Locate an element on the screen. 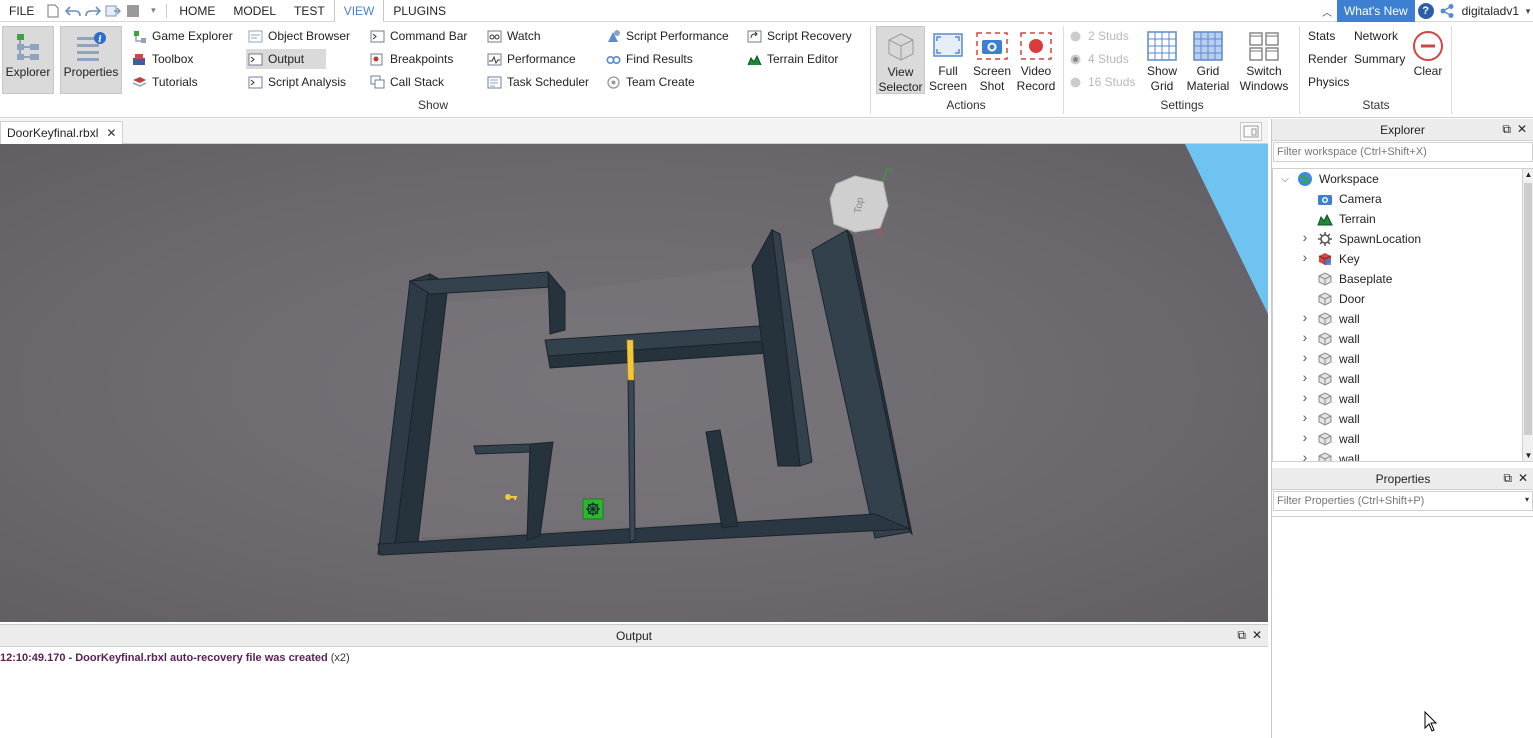 Image resolution: width=1533 pixels, height=738 pixels. tutorials-button: Tutorials is located at coordinates (165, 82).